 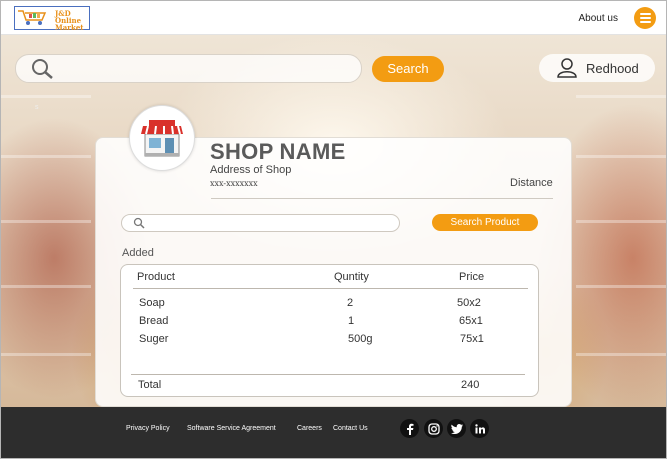 What do you see at coordinates (567, 68) in the screenshot?
I see `user-icon` at bounding box center [567, 68].